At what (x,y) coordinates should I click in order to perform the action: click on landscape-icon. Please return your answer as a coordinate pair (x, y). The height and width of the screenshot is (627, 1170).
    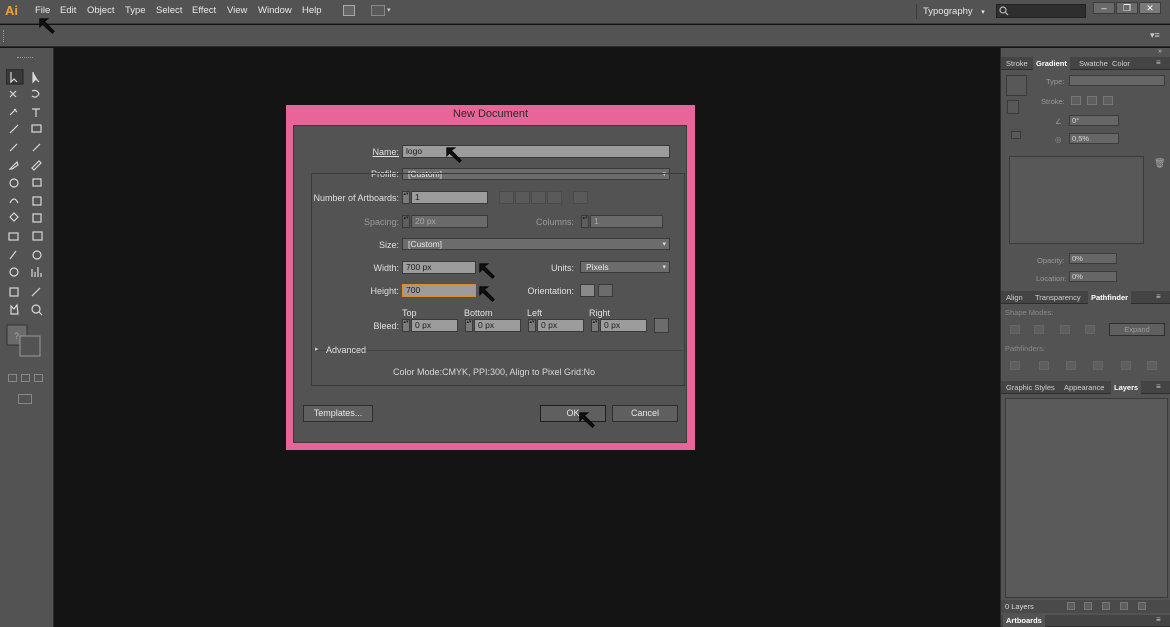
    Looking at the image, I should click on (605, 290).